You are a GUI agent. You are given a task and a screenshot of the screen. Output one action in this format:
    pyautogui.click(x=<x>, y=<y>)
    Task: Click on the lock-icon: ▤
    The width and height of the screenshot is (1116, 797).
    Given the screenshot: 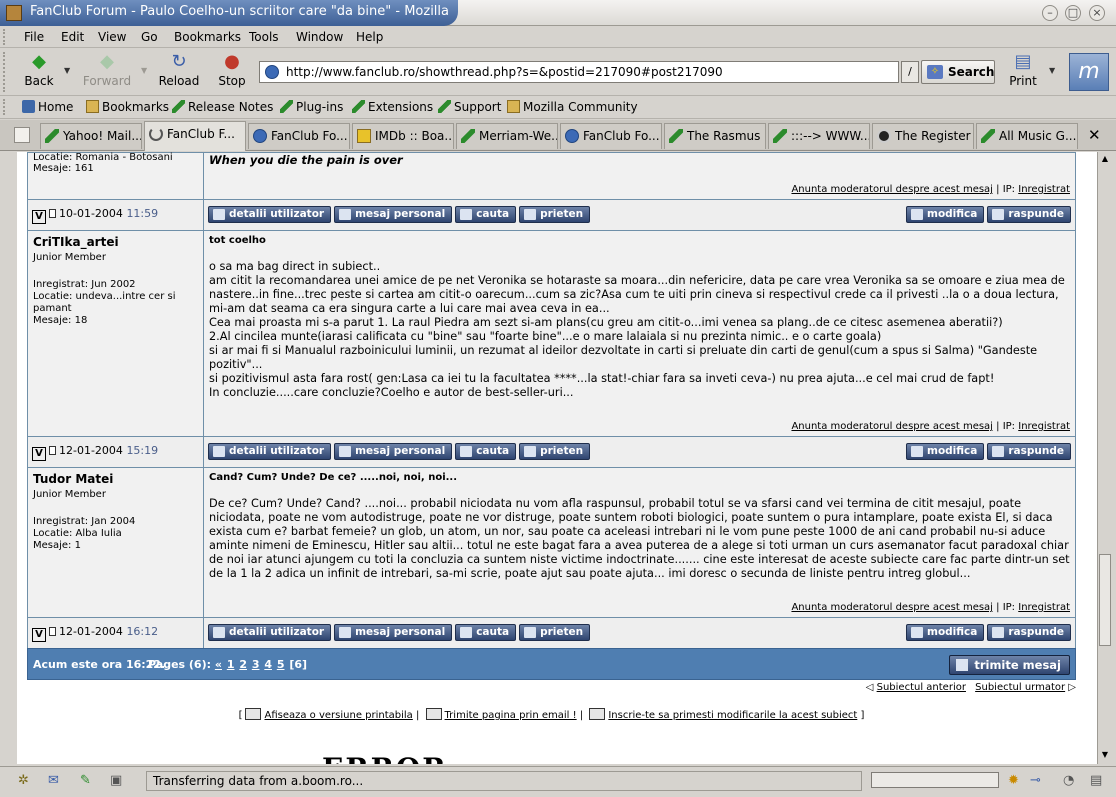 What is the action you would take?
    pyautogui.click(x=1098, y=780)
    